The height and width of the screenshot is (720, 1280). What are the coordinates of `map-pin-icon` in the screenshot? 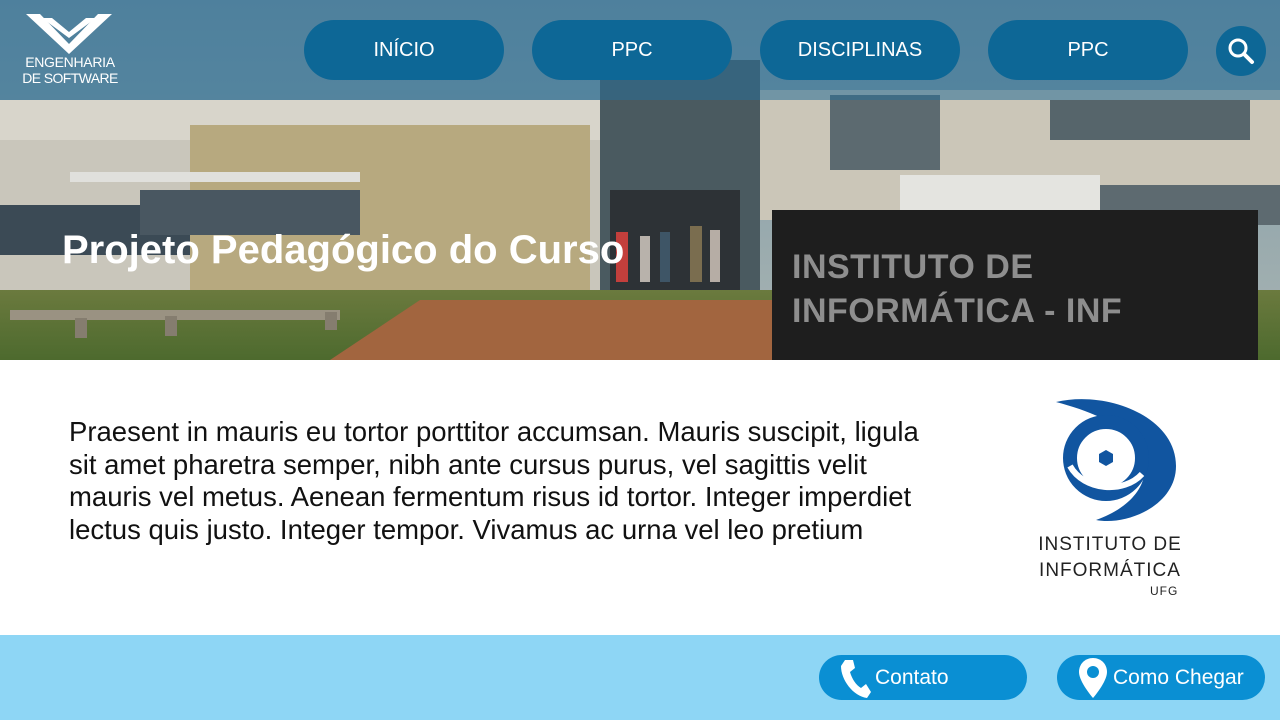 It's located at (1093, 677).